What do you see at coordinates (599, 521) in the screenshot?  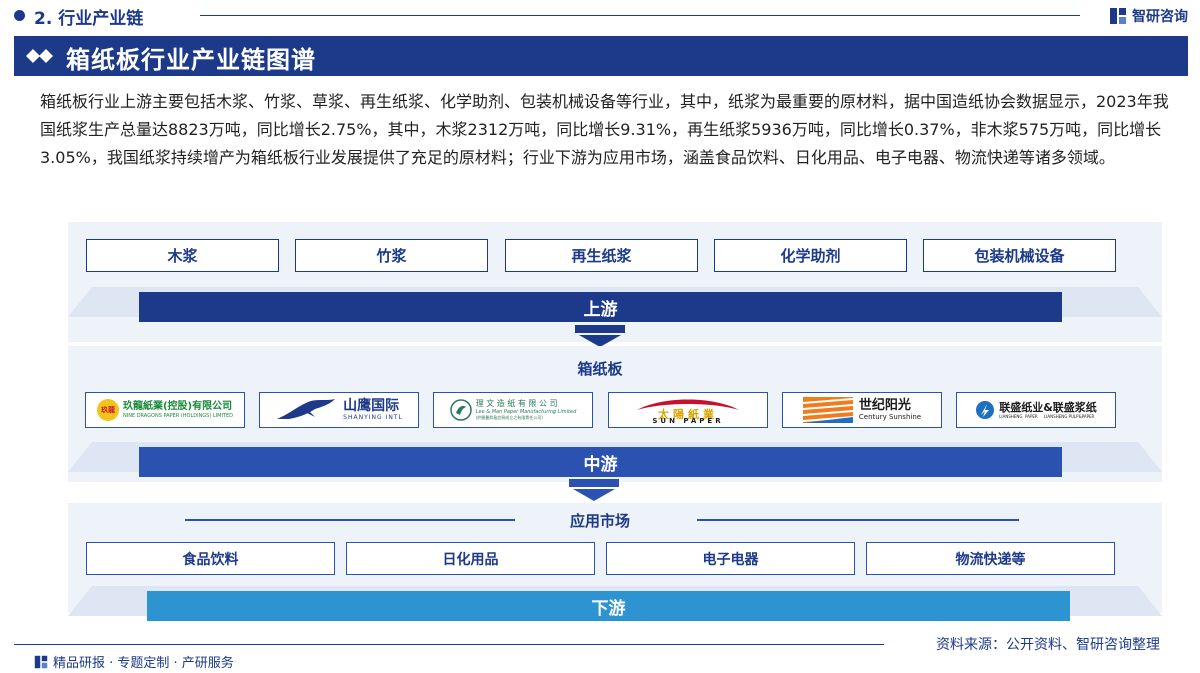 I see `downstream-label: 应用市场` at bounding box center [599, 521].